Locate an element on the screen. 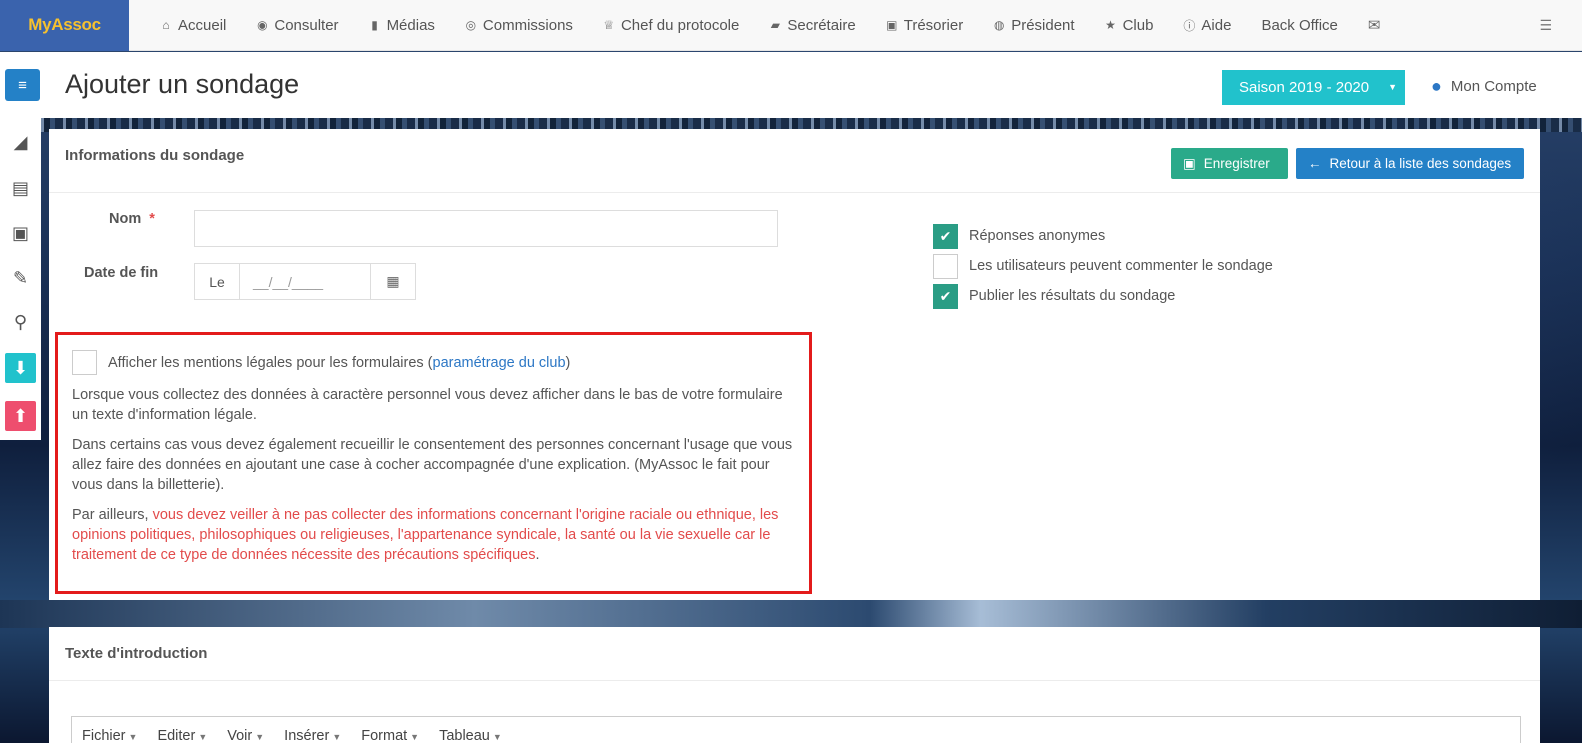 The image size is (1582, 743). nav-label: Chef du protocole is located at coordinates (680, 25).